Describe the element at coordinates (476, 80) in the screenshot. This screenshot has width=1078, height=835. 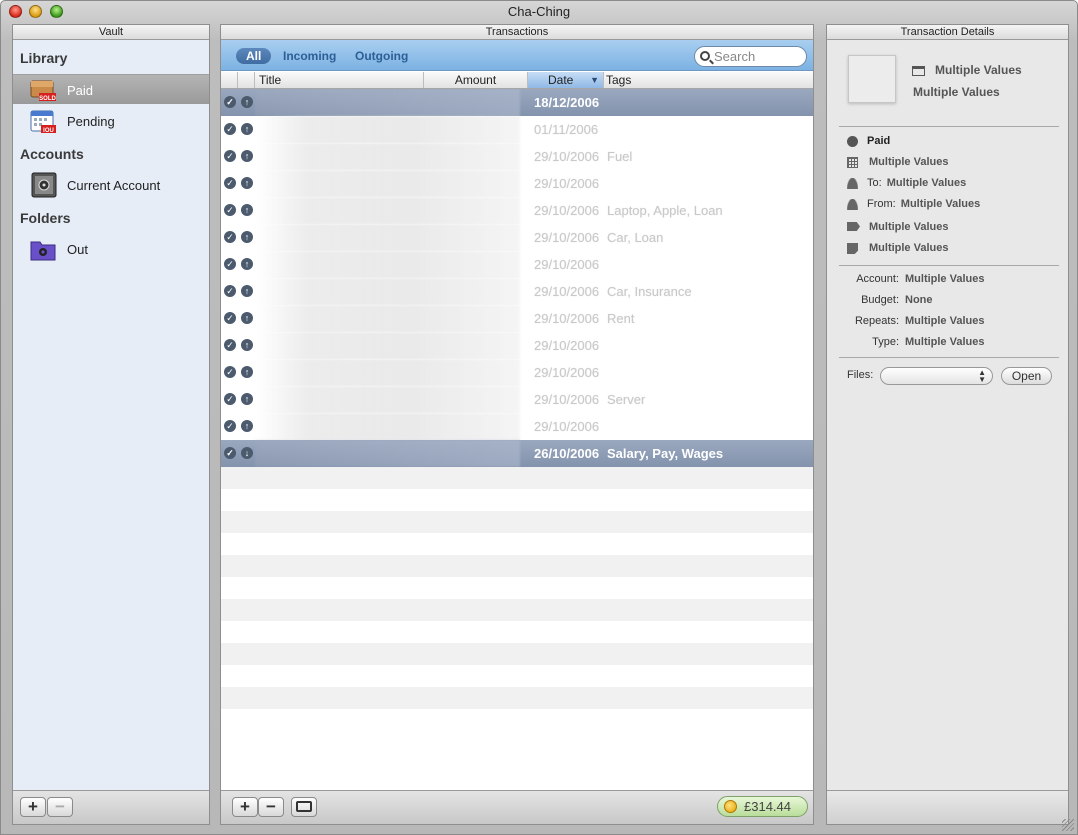
I see `column-amount: Amount` at that location.